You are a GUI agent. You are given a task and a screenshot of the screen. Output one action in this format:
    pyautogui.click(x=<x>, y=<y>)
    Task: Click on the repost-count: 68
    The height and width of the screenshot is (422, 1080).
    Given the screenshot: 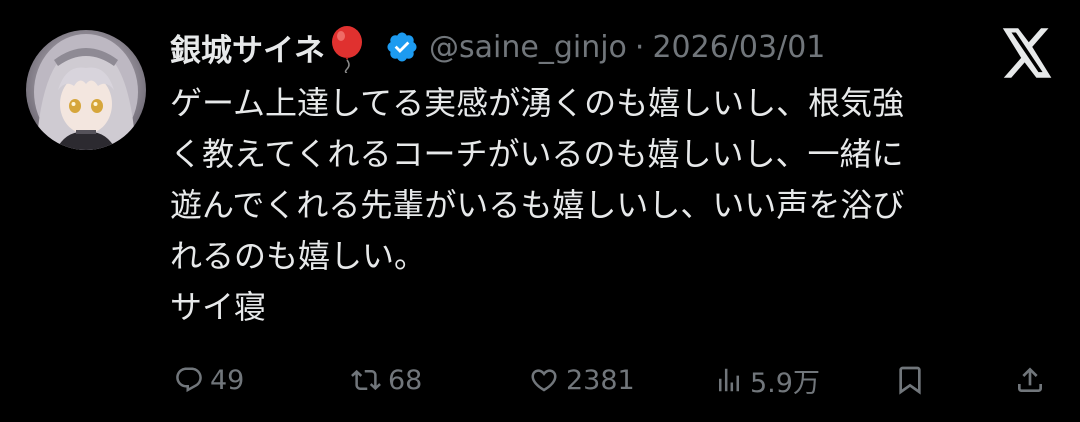 What is the action you would take?
    pyautogui.click(x=405, y=380)
    